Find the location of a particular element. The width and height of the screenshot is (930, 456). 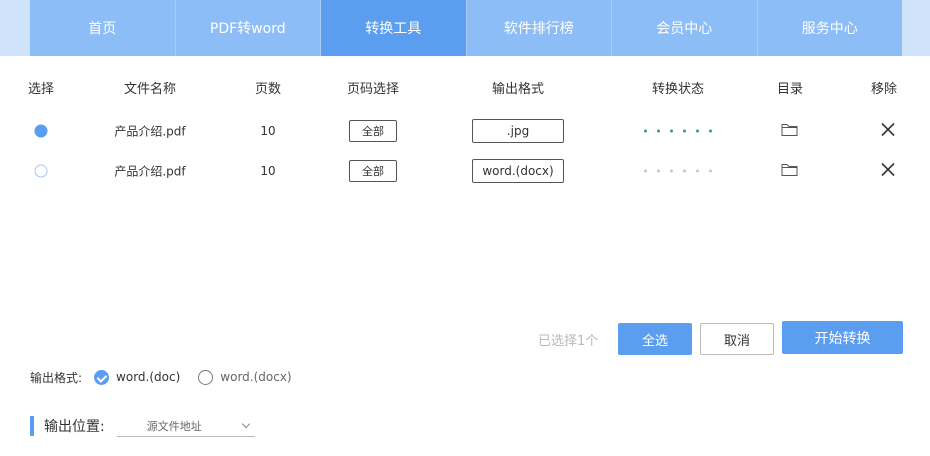

table-row: 产品介绍.pdf 10 全部 .jpg is located at coordinates (465, 131).